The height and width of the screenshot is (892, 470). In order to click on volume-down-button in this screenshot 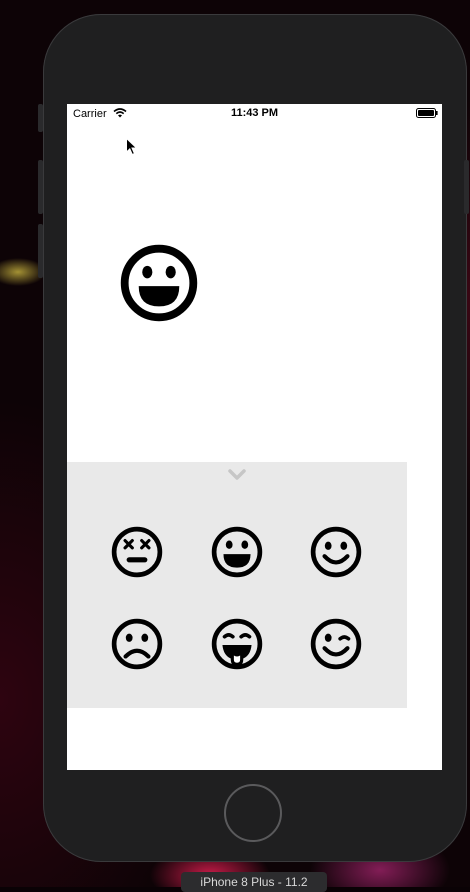, I will do `click(40, 251)`.